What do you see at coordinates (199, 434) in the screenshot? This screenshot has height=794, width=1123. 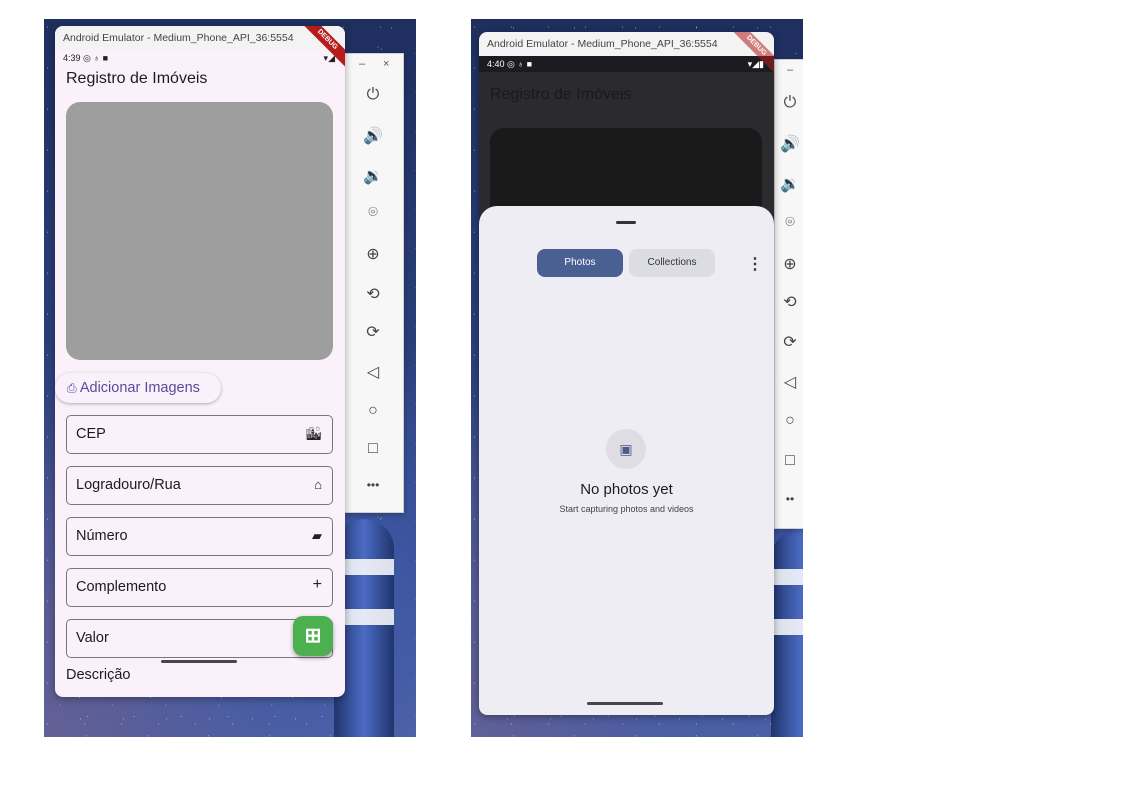 I see `cep-field: CEP 🏙` at bounding box center [199, 434].